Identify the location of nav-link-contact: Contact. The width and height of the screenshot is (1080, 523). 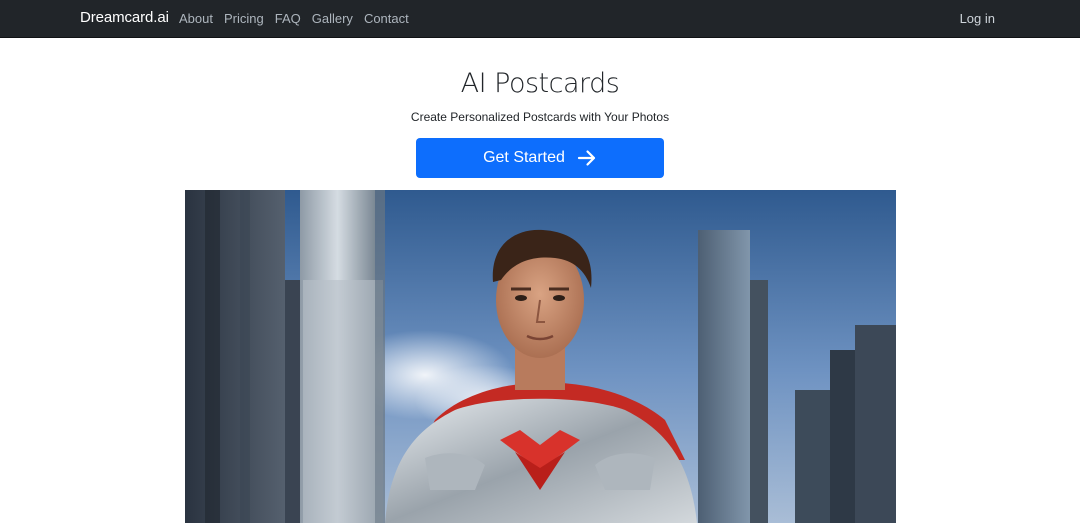
(386, 18).